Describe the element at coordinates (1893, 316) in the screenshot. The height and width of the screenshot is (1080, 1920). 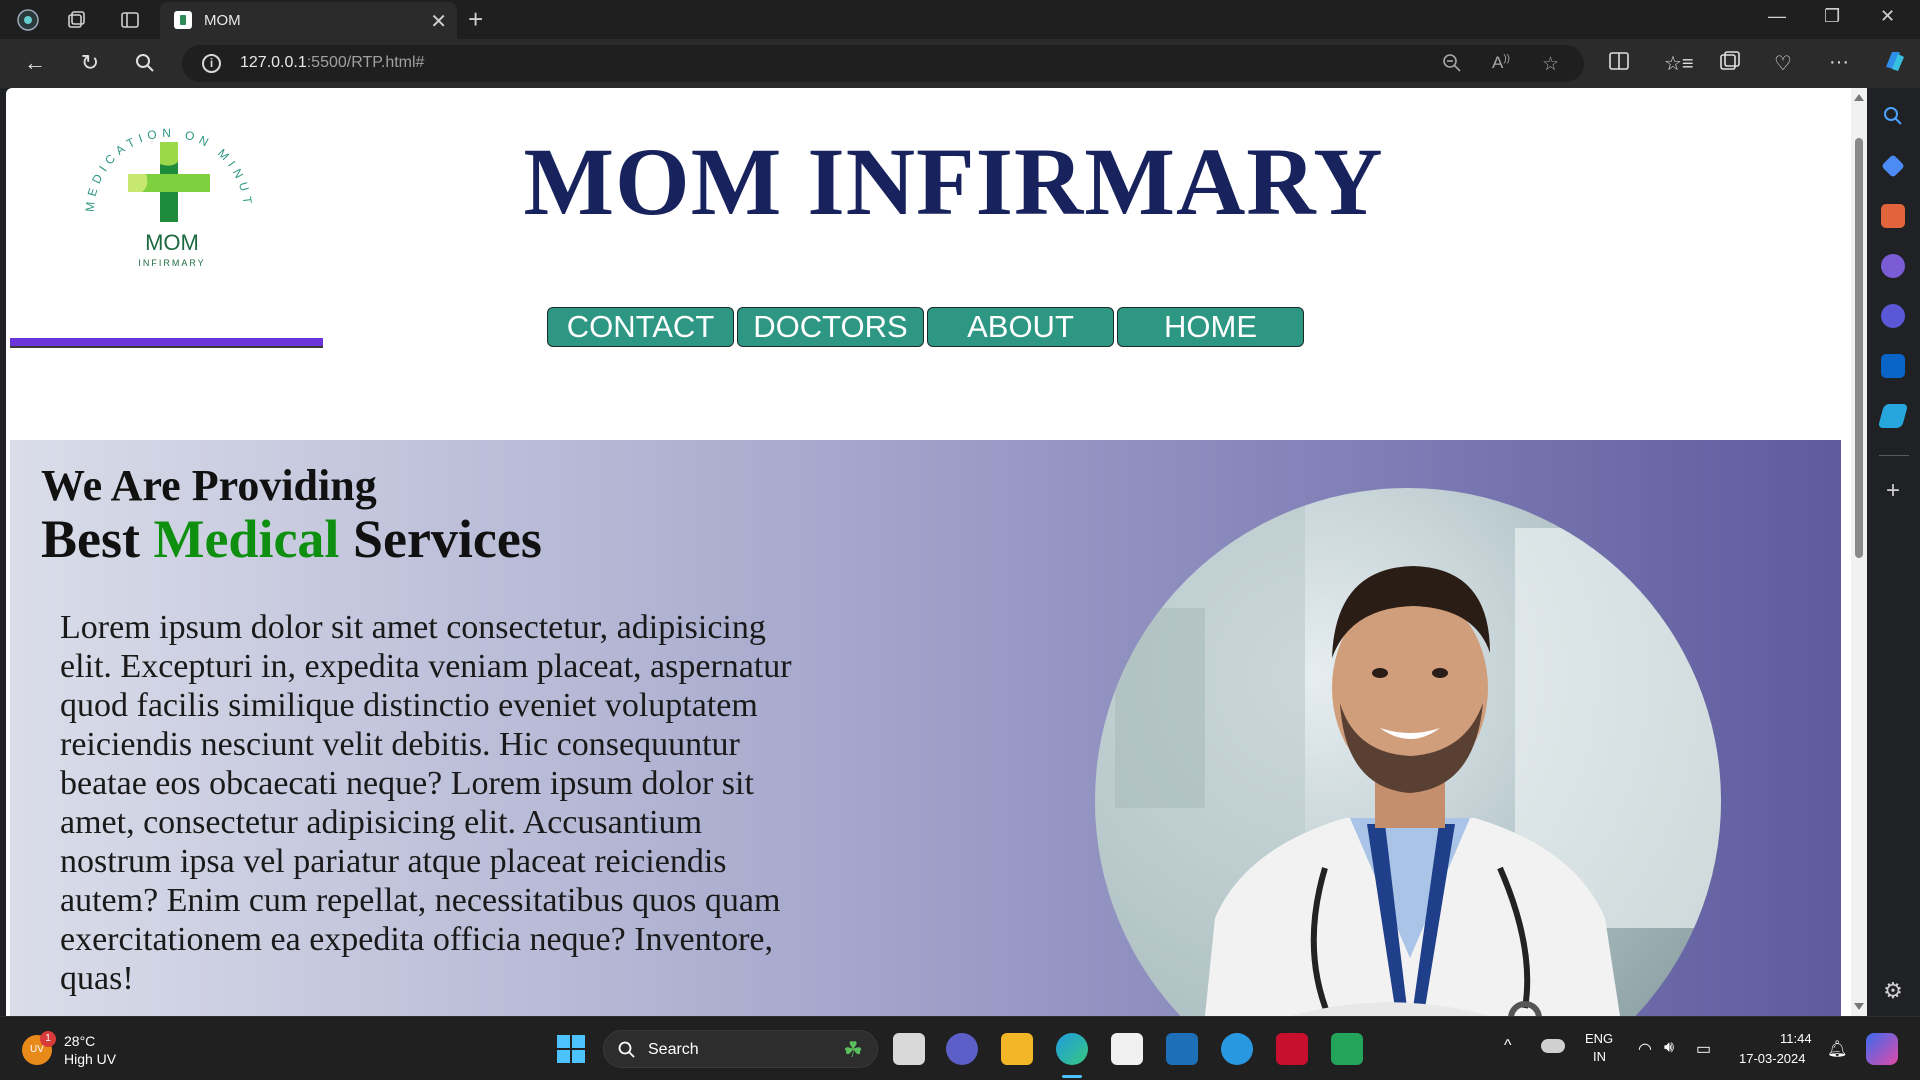
I see `sidebar-copilot-icon` at that location.